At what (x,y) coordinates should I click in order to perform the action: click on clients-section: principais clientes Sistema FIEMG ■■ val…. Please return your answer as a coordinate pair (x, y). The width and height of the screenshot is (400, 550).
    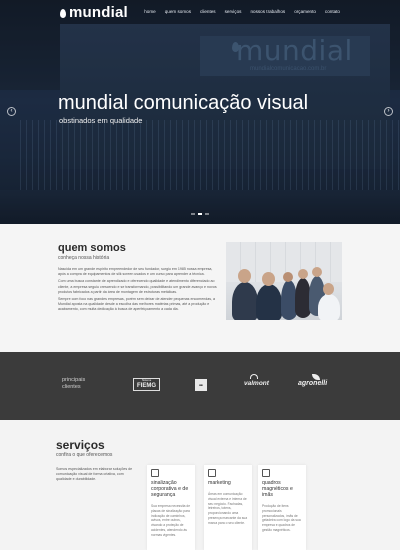
    Looking at the image, I should click on (200, 386).